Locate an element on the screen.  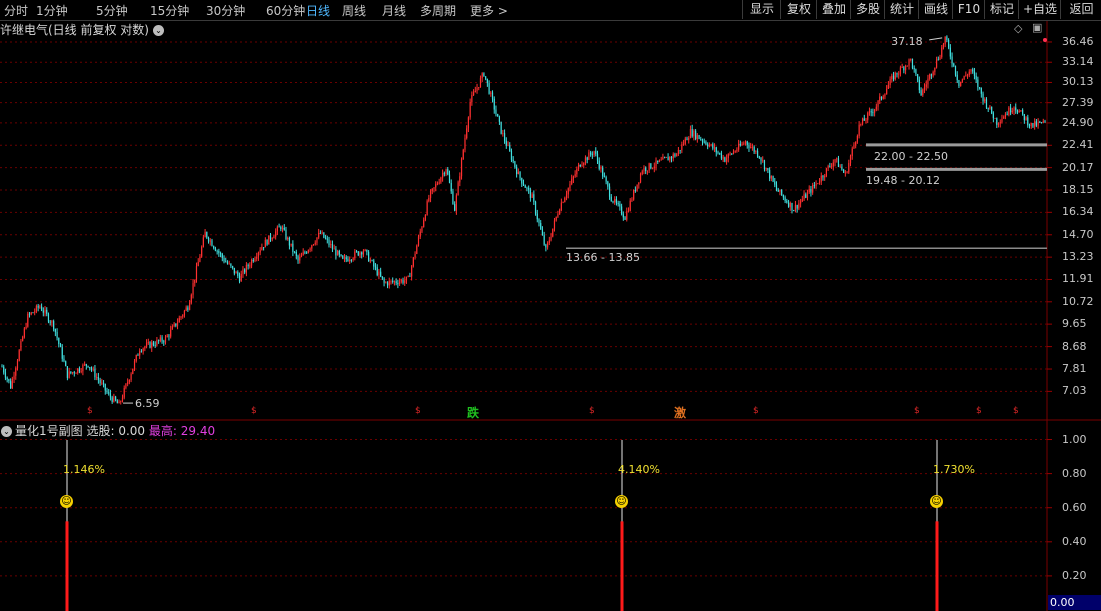
smiley-icon: ☺ is located at coordinates (936, 501).